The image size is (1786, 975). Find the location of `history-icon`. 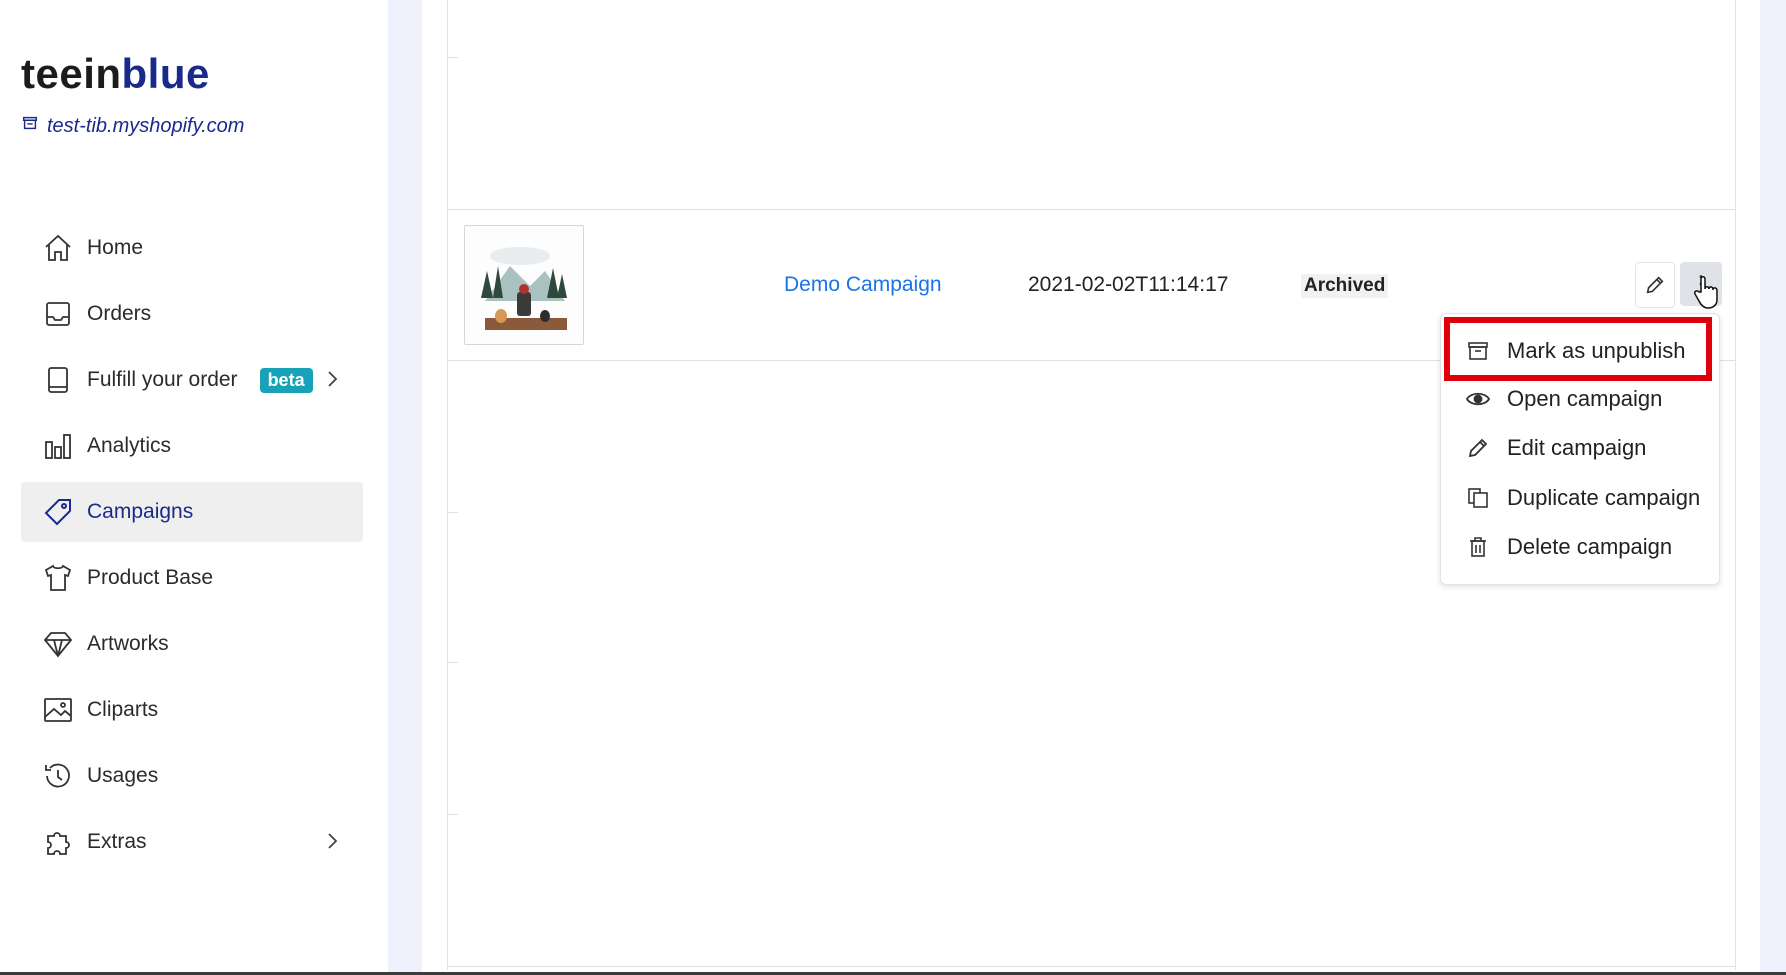

history-icon is located at coordinates (58, 776).